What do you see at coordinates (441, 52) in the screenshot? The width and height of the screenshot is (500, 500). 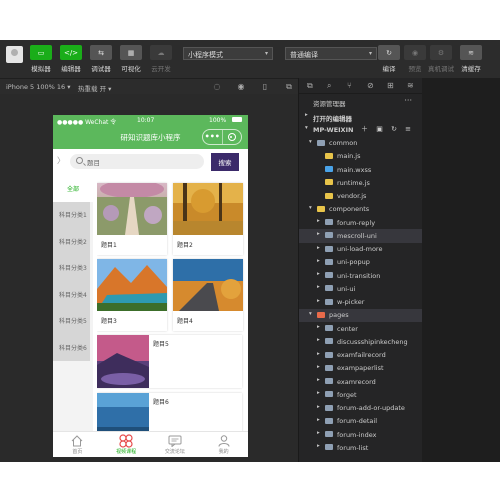 I see `device-icon: ⚙` at bounding box center [441, 52].